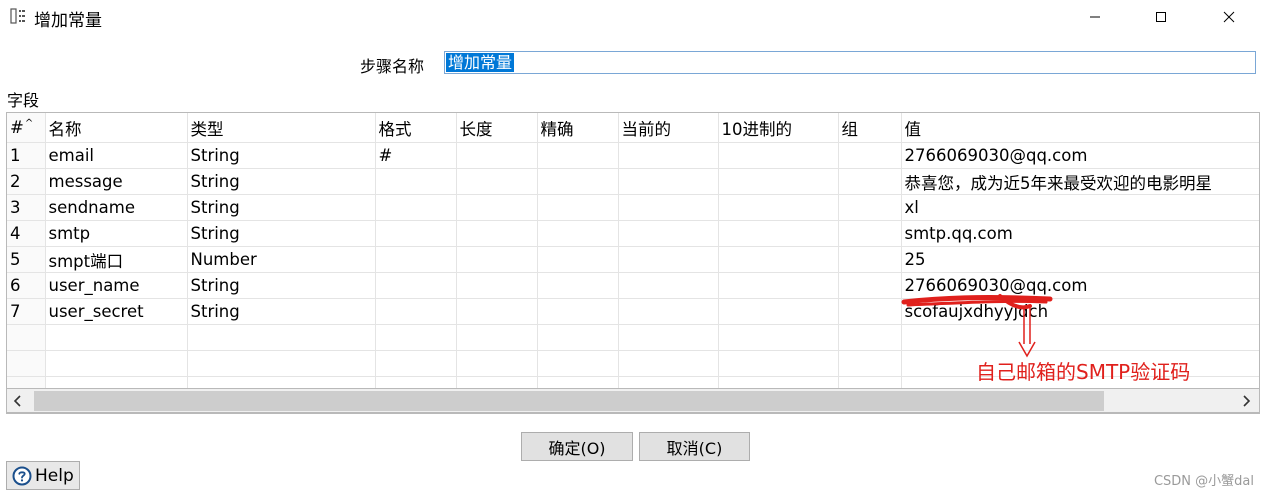  I want to click on help-button: Help, so click(43, 475).